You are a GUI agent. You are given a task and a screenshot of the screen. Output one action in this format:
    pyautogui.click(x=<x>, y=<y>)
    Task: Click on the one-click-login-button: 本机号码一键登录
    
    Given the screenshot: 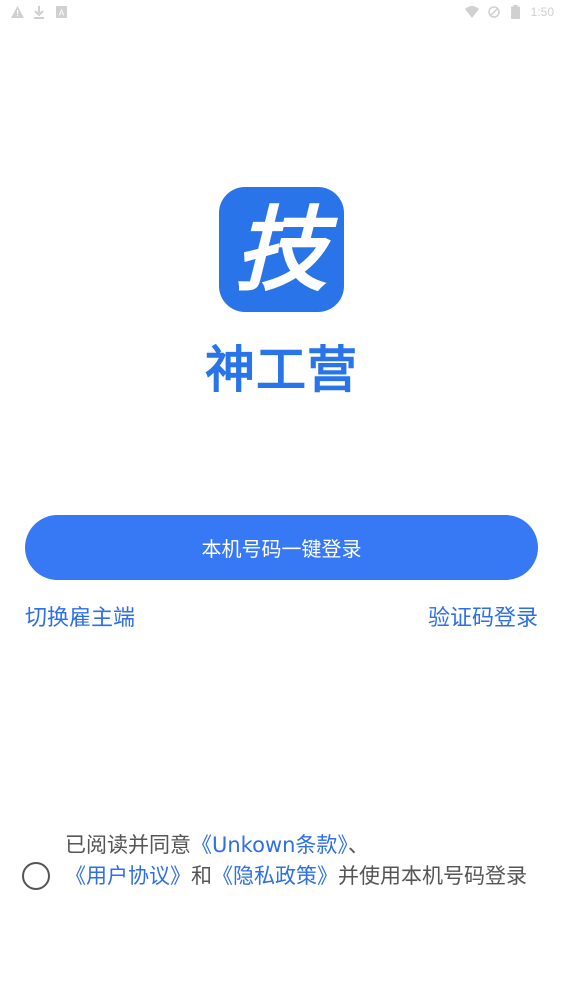 What is the action you would take?
    pyautogui.click(x=281, y=547)
    